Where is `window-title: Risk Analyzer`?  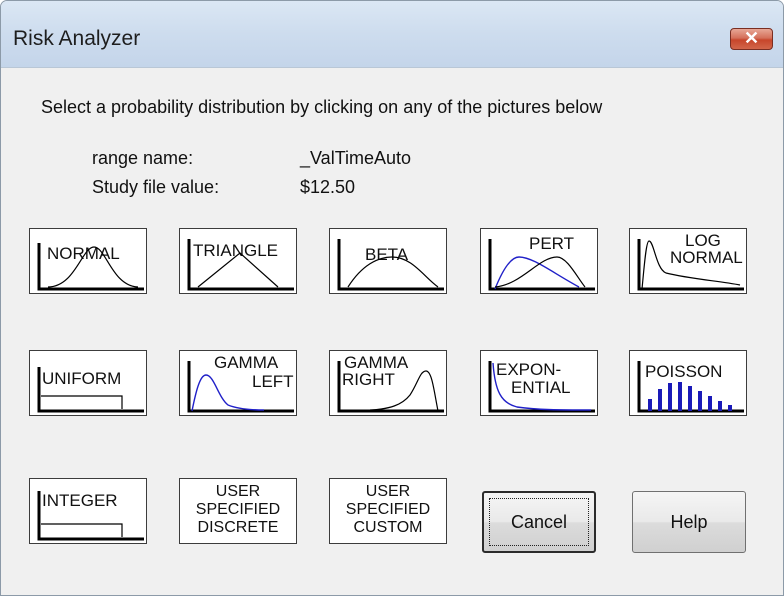 window-title: Risk Analyzer is located at coordinates (77, 38).